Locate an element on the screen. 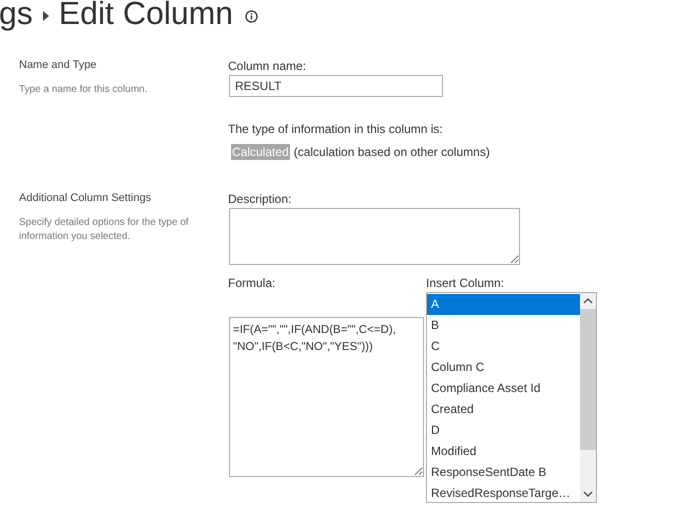  column-name-field: RESULT is located at coordinates (336, 86).